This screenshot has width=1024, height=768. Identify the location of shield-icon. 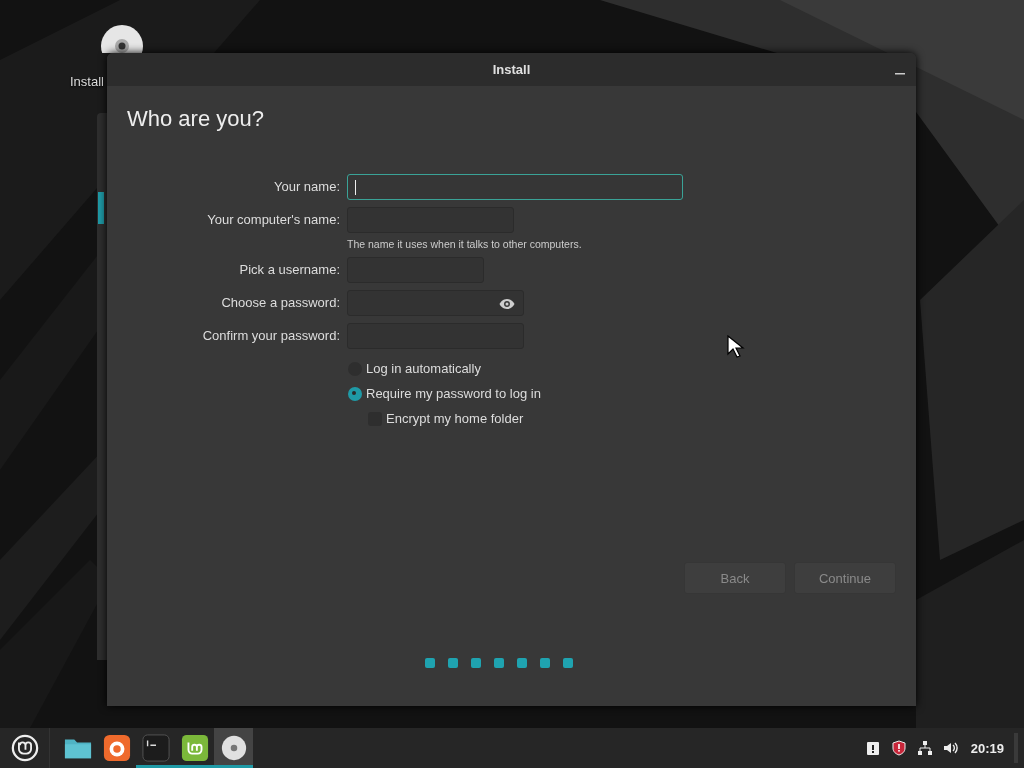
(898, 748).